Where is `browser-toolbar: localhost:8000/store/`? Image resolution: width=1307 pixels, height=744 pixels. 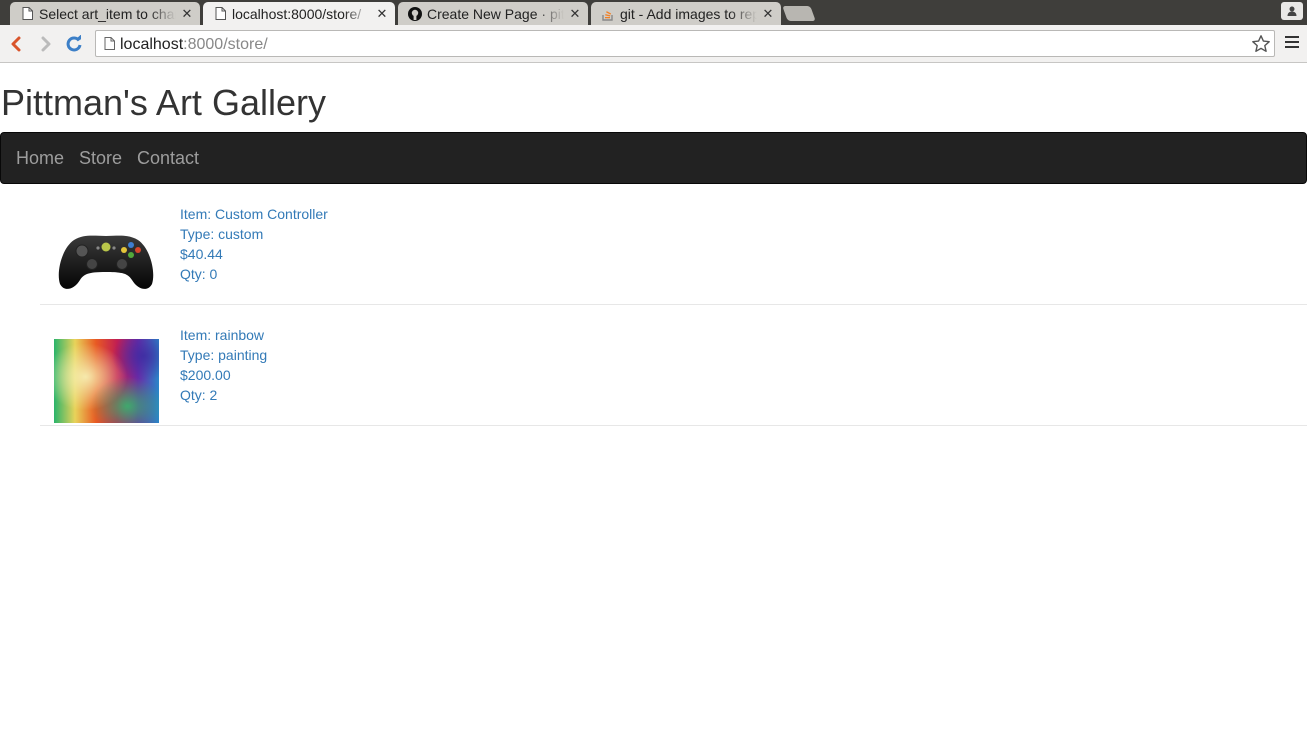
browser-toolbar: localhost:8000/store/ is located at coordinates (653, 44).